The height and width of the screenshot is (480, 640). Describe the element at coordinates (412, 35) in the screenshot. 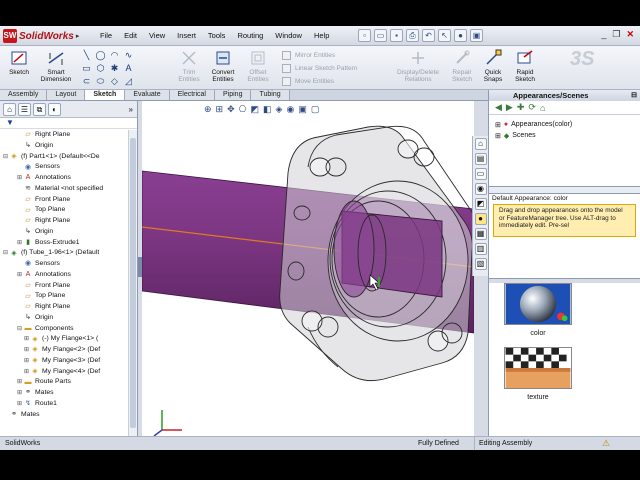

I see `print-icon: ⎙` at that location.